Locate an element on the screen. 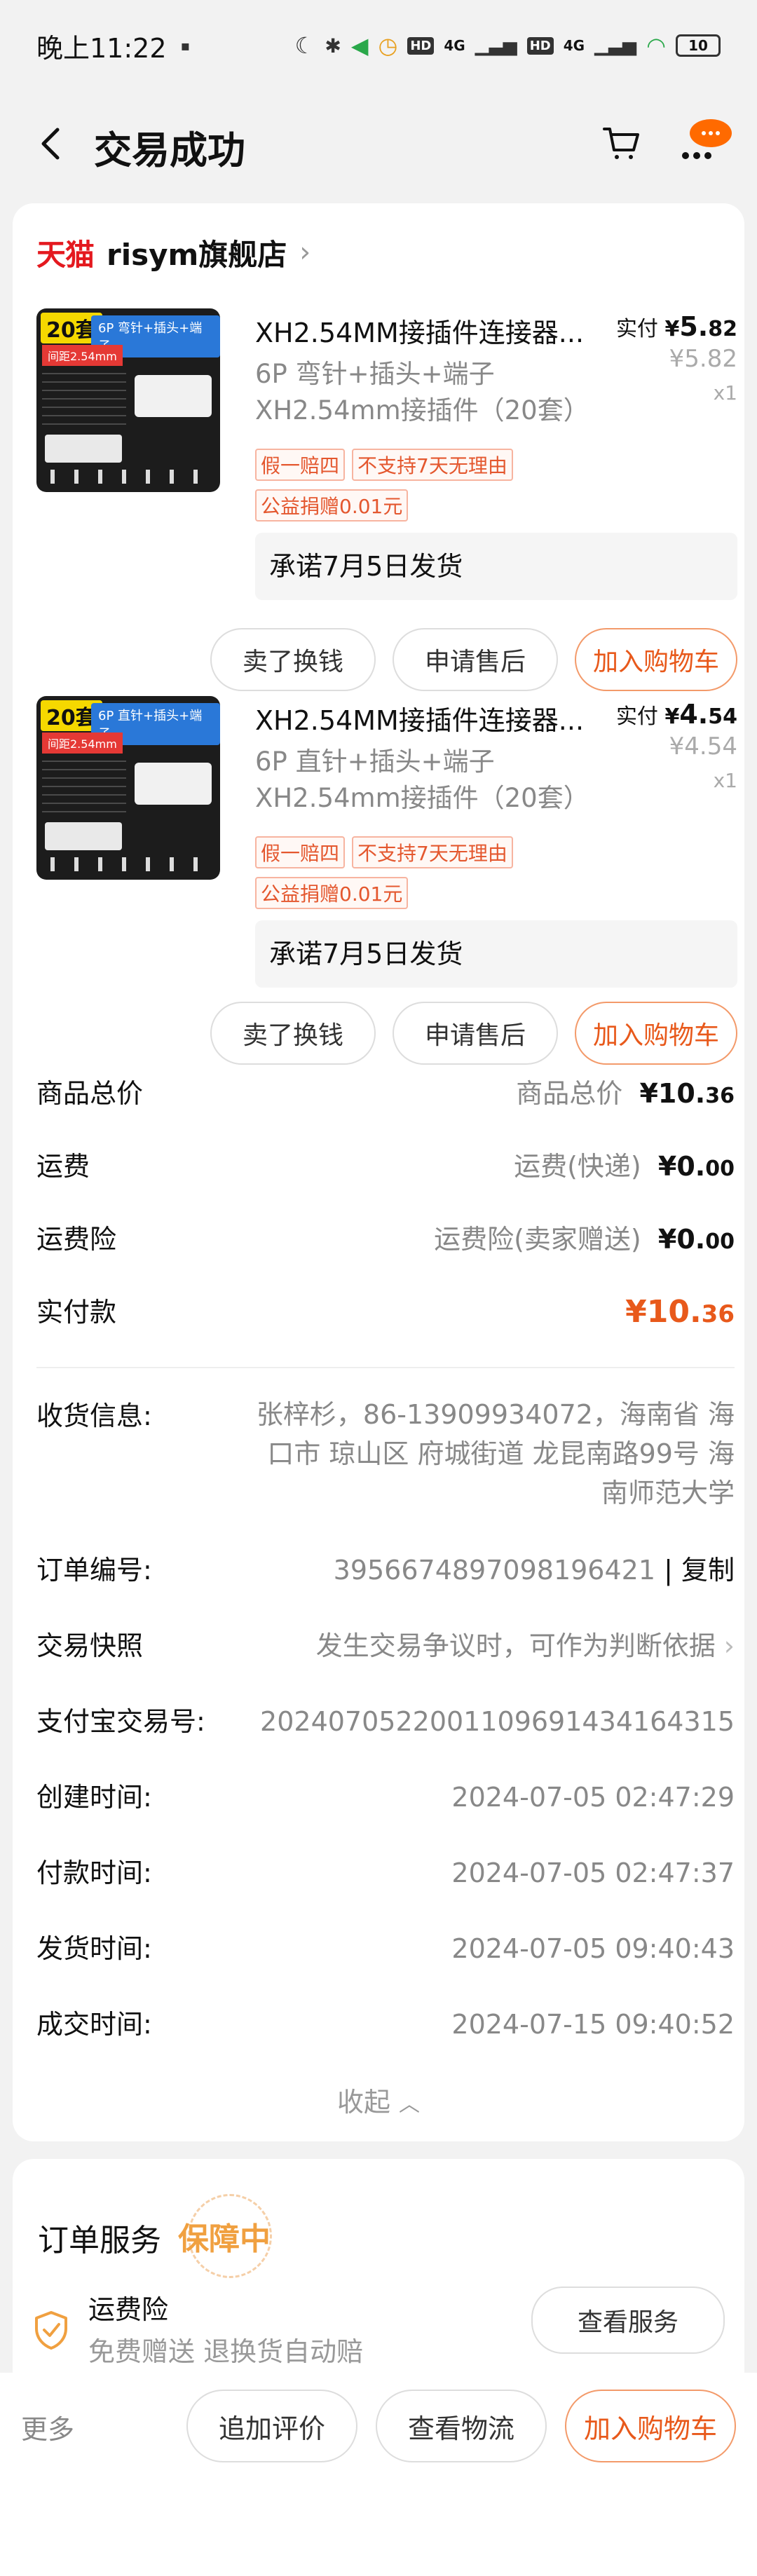 The height and width of the screenshot is (2576, 757). nav-bar: 交易成功 is located at coordinates (378, 143).